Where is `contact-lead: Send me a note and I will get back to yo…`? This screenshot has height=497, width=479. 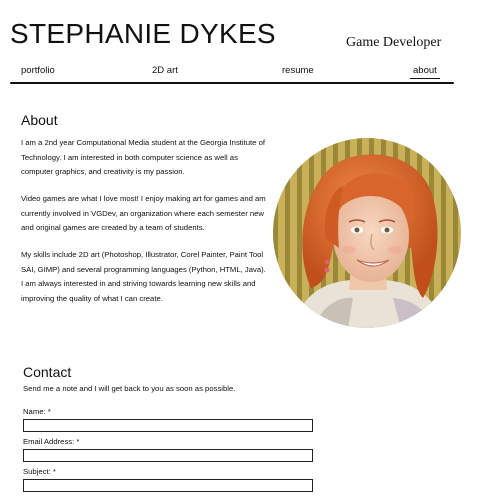
contact-lead: Send me a note and I will get back to yo… is located at coordinates (129, 388).